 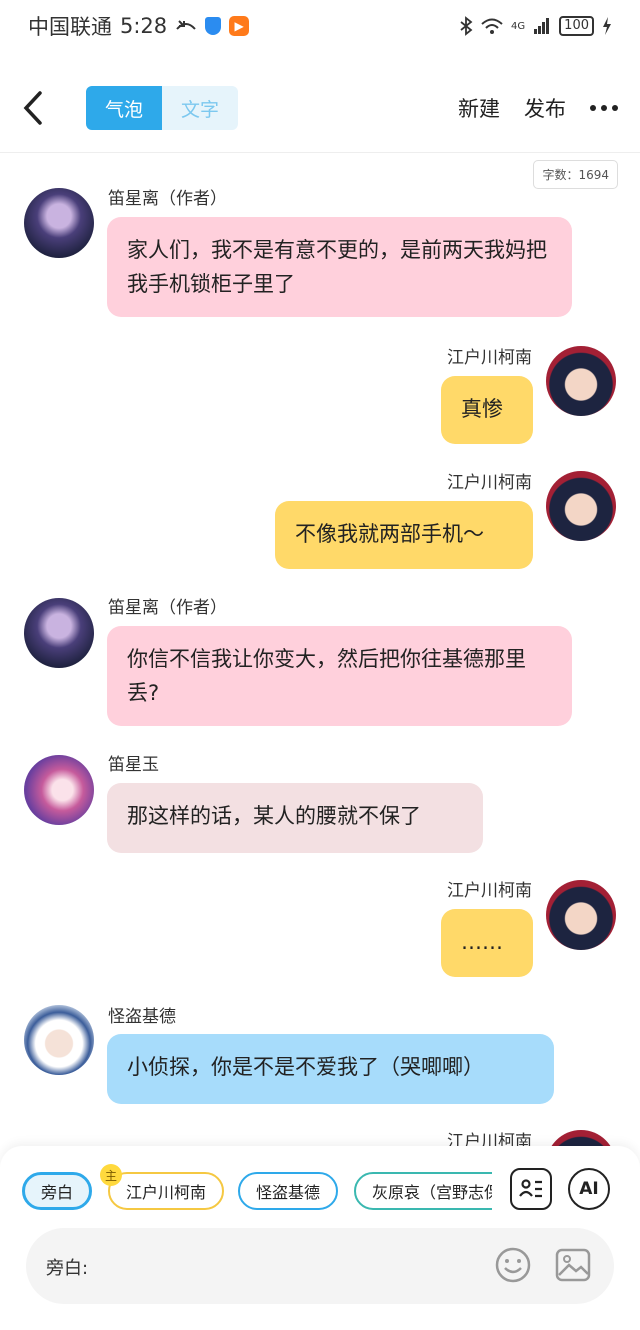 What do you see at coordinates (487, 410) in the screenshot?
I see `message-bubble: 真惨` at bounding box center [487, 410].